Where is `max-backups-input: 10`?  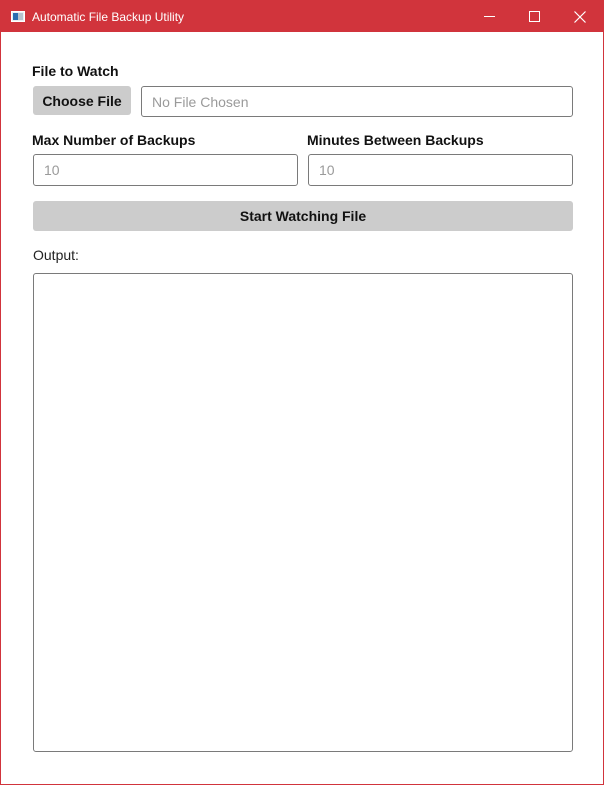
max-backups-input: 10 is located at coordinates (165, 170).